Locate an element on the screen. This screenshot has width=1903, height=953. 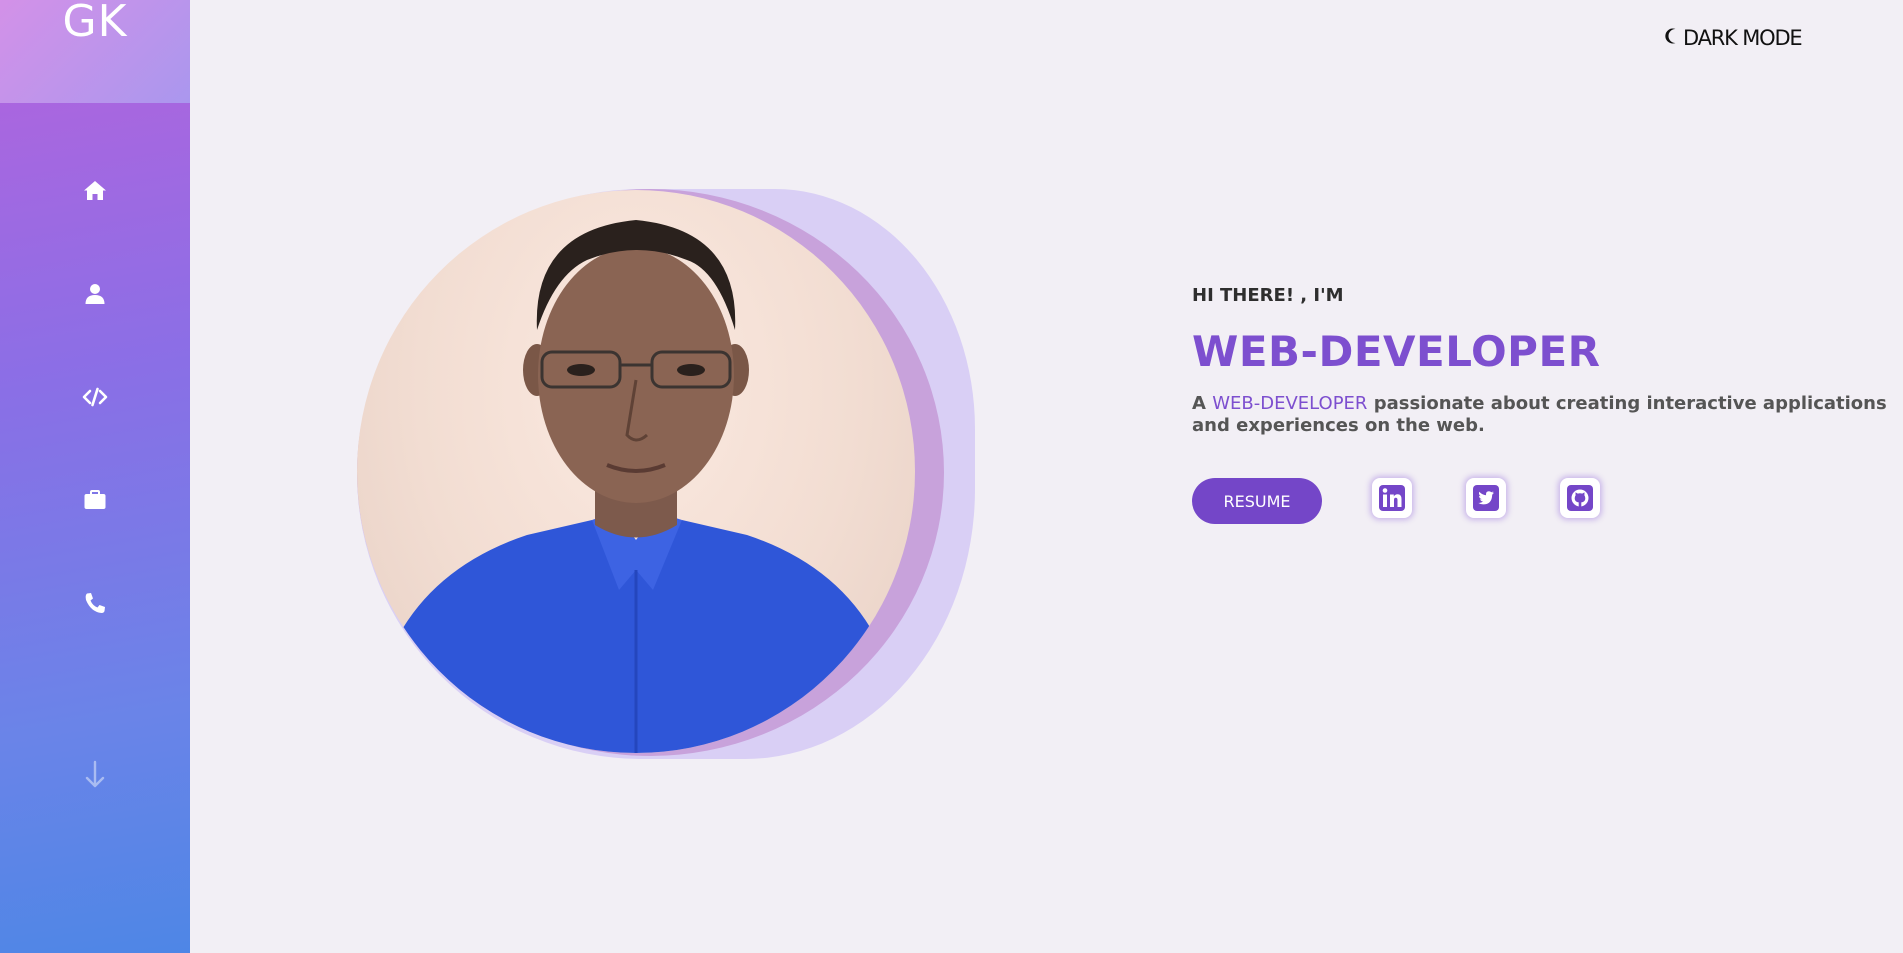
dark-mode-toggle: DARK MODE is located at coordinates (1733, 38).